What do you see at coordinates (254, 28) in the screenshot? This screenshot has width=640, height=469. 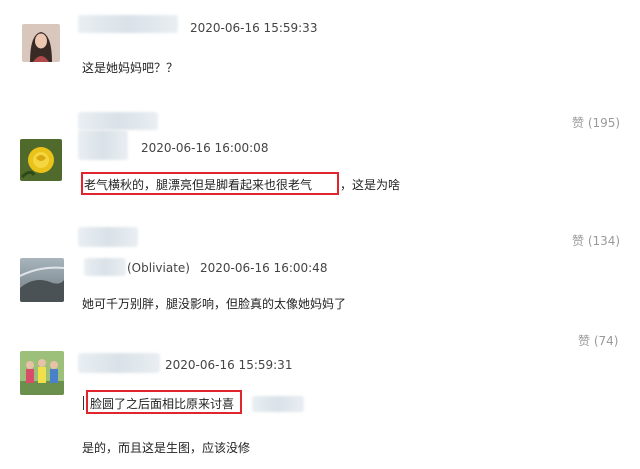 I see `comment-timestamp: 2020-06-16 15:59:33` at bounding box center [254, 28].